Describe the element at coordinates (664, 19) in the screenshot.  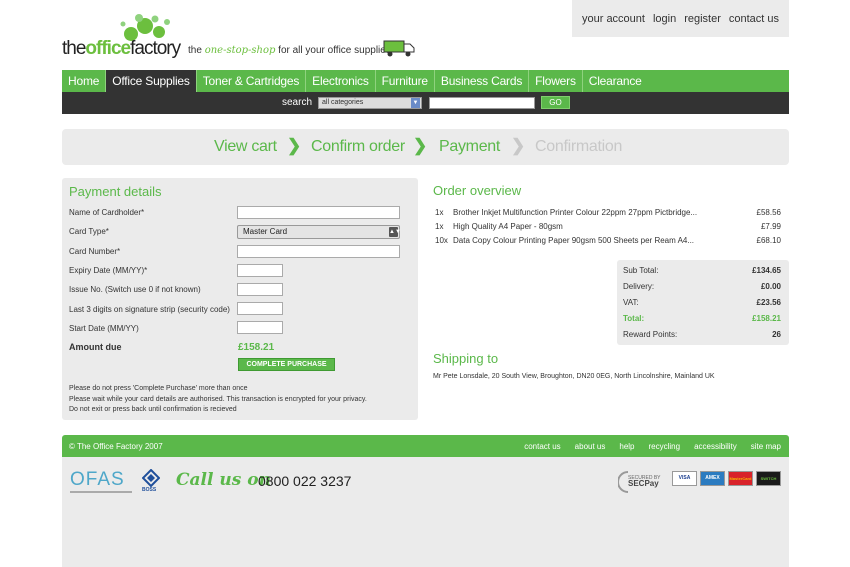
I see `login-link: login` at that location.